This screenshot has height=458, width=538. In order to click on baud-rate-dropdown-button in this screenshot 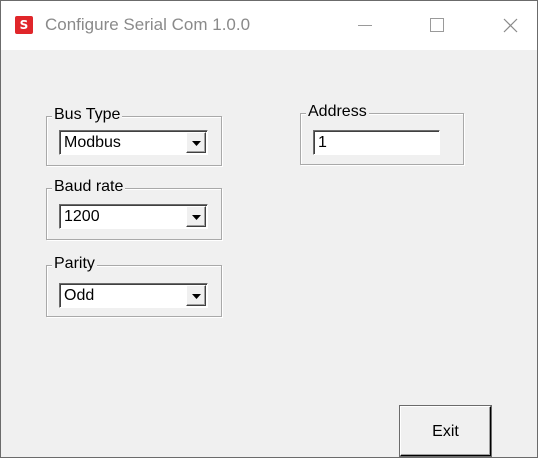, I will do `click(196, 216)`.